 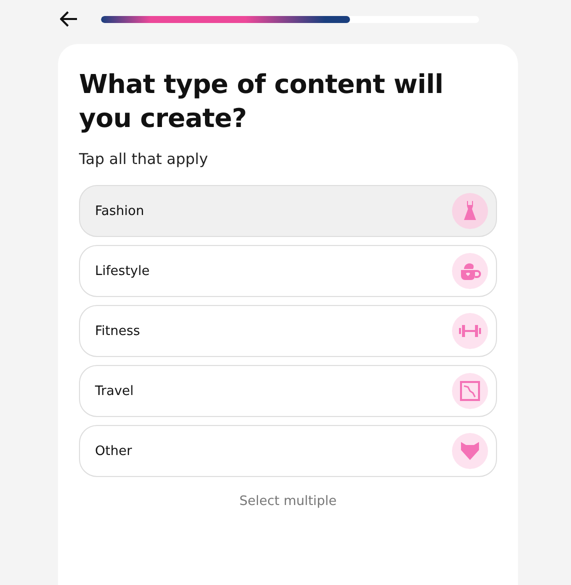 What do you see at coordinates (288, 391) in the screenshot?
I see `option-button: Travel` at bounding box center [288, 391].